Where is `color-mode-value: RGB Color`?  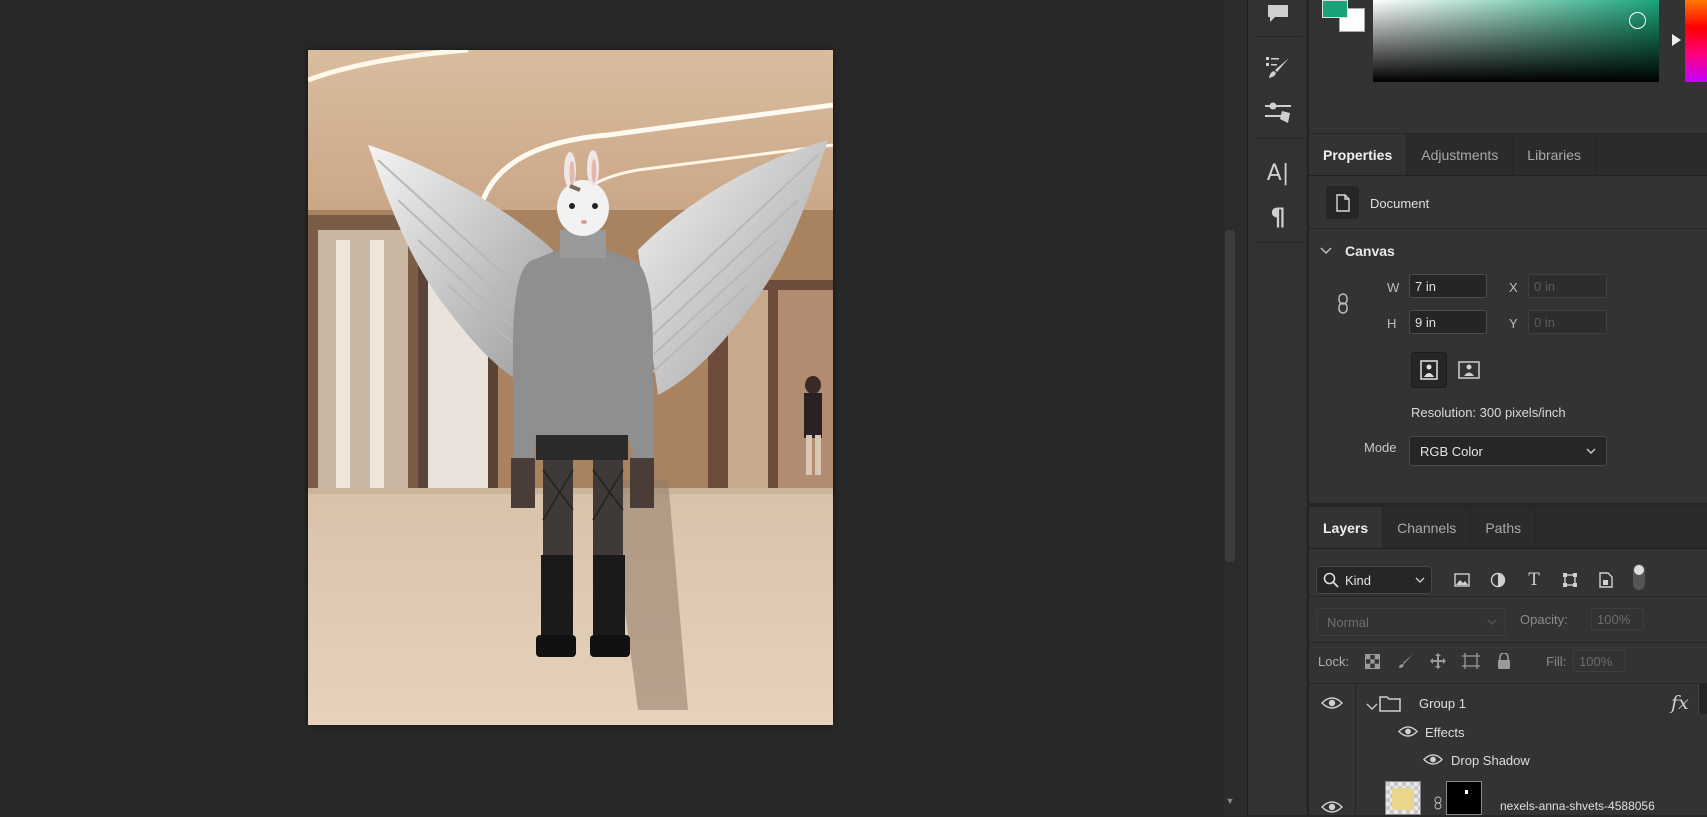 color-mode-value: RGB Color is located at coordinates (1451, 451).